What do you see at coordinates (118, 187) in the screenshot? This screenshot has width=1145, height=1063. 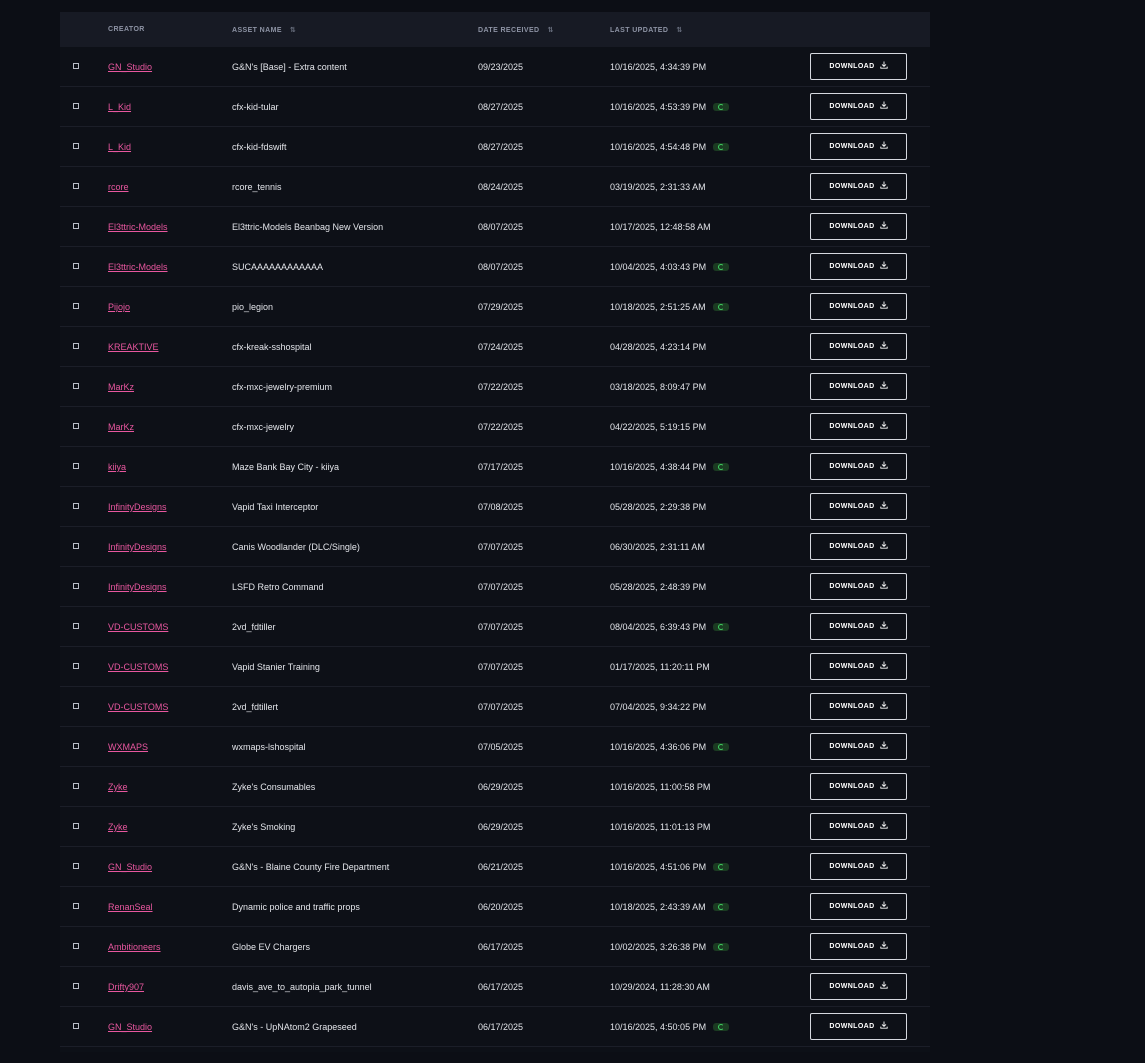 I see `creator-link: rcore` at bounding box center [118, 187].